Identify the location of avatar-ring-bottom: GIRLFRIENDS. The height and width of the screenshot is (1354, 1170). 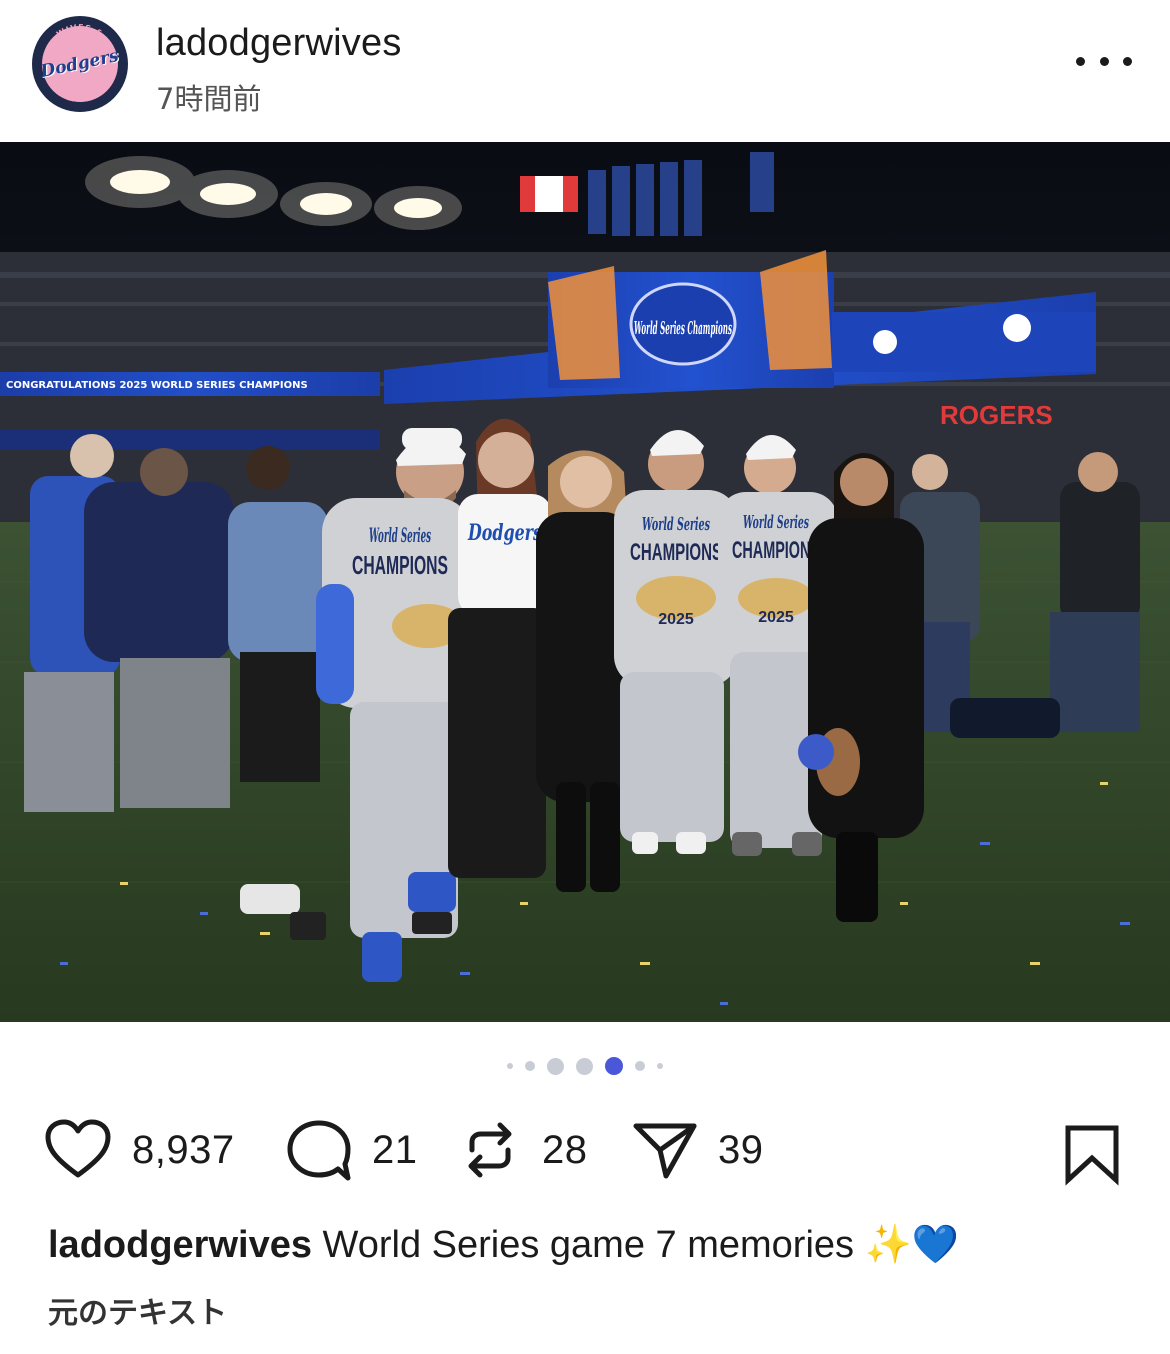
(80, 95).